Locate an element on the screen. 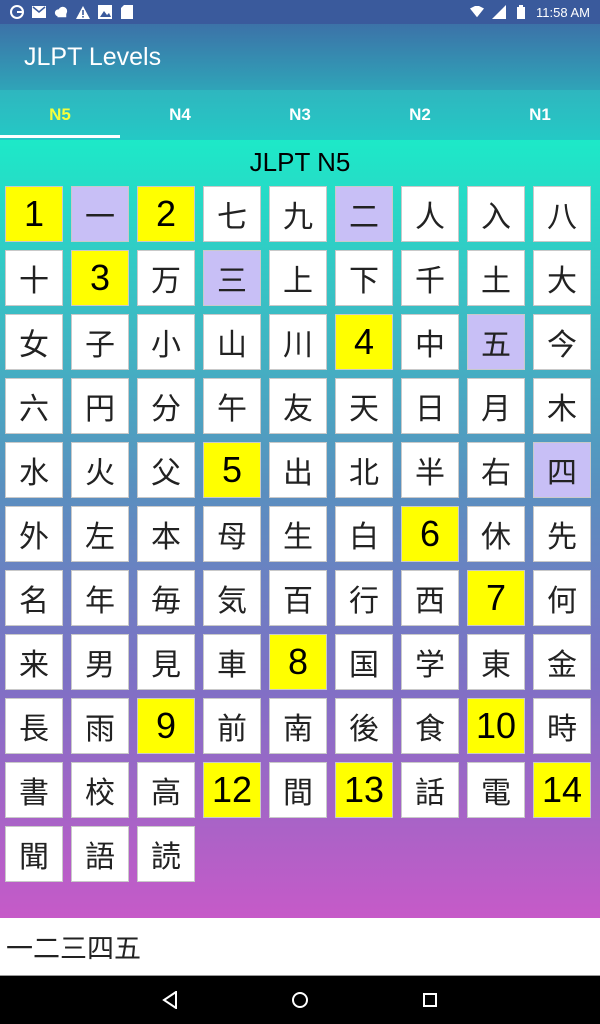 The height and width of the screenshot is (1024, 600). kanji-cell: 下 is located at coordinates (364, 278).